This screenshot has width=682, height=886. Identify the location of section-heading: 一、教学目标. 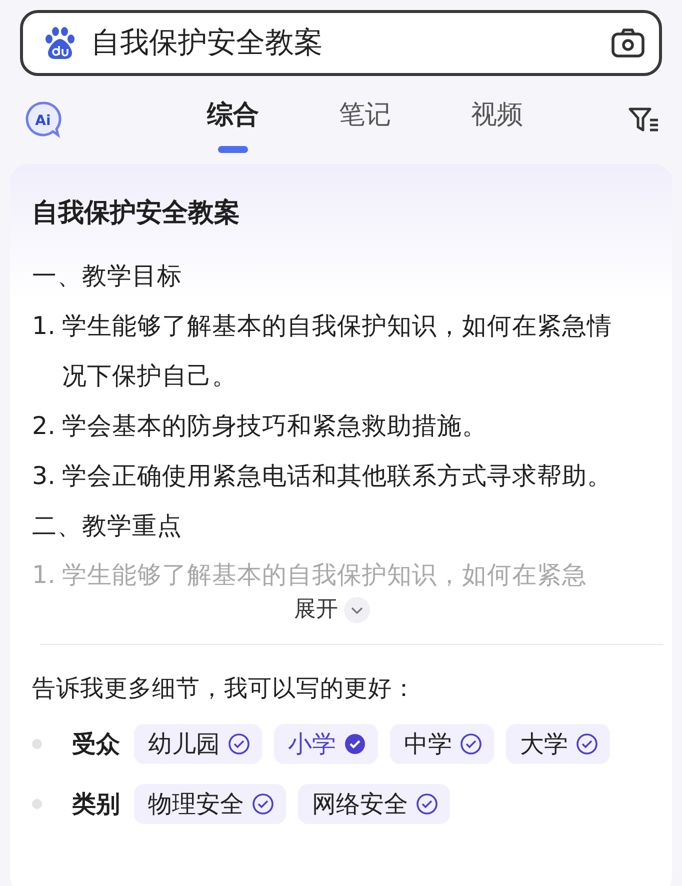
(107, 276).